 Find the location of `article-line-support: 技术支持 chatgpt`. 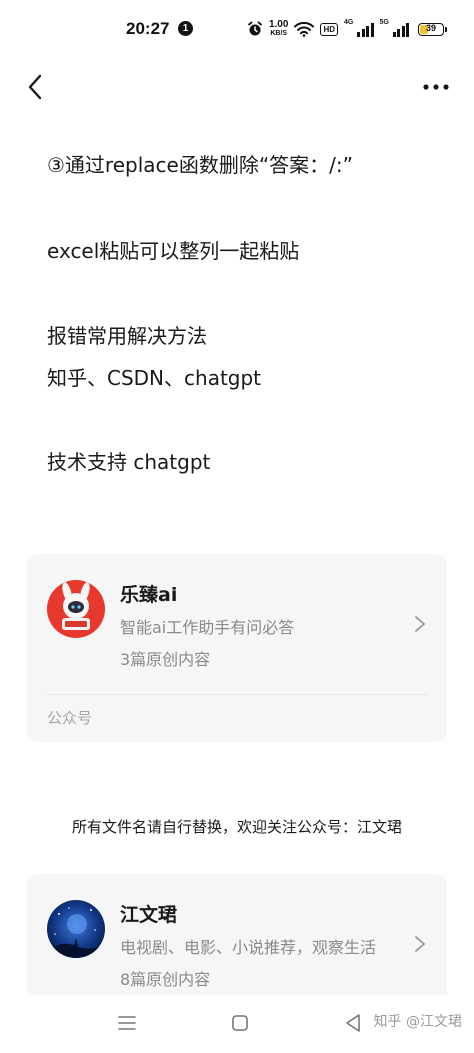

article-line-support: 技术支持 chatgpt is located at coordinates (129, 462).